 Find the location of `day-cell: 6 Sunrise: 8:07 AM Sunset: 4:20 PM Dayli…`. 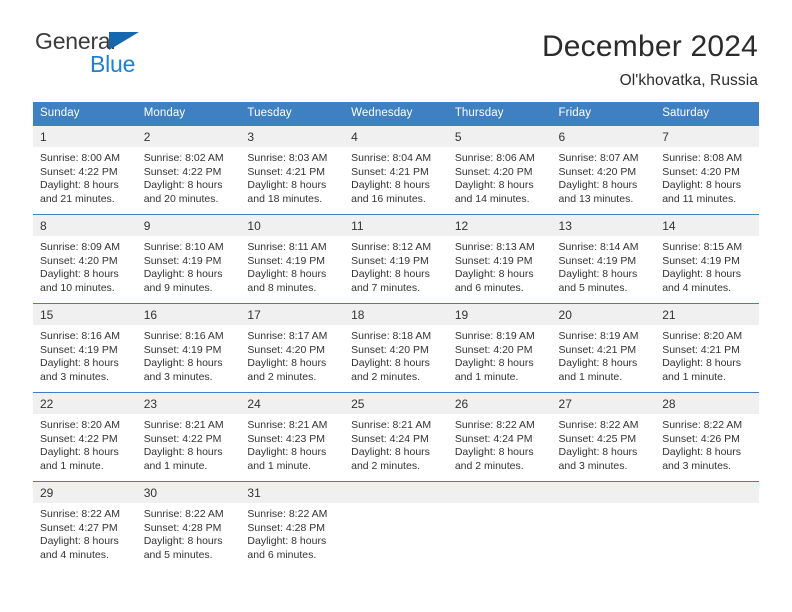

day-cell: 6 Sunrise: 8:07 AM Sunset: 4:20 PM Dayli… is located at coordinates (603, 170).